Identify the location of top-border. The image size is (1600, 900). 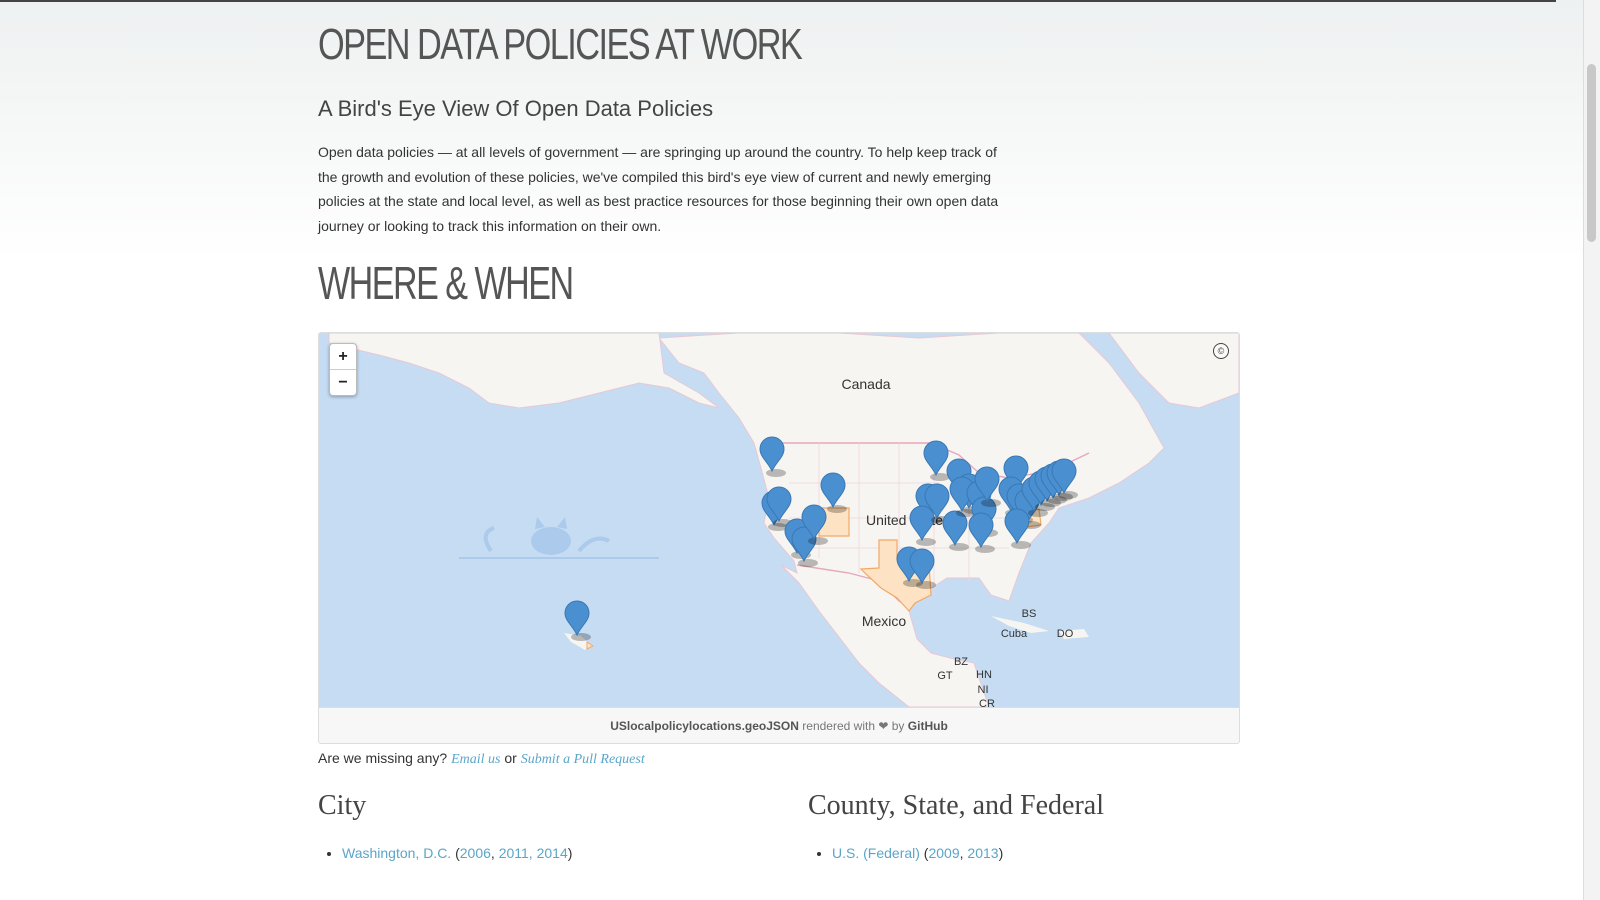
(778, 1).